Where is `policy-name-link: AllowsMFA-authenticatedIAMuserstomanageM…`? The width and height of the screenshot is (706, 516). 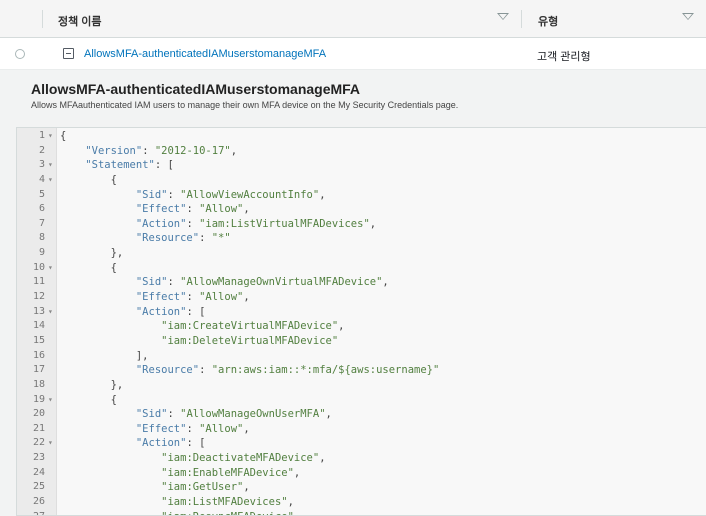
policy-name-link: AllowsMFA-authenticatedIAMuserstomanageM… is located at coordinates (205, 54).